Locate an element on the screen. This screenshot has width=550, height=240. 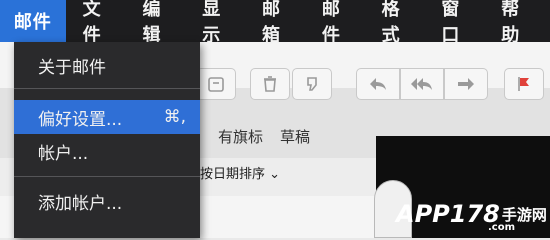
menu-window: 窗口 is located at coordinates (460, 23).